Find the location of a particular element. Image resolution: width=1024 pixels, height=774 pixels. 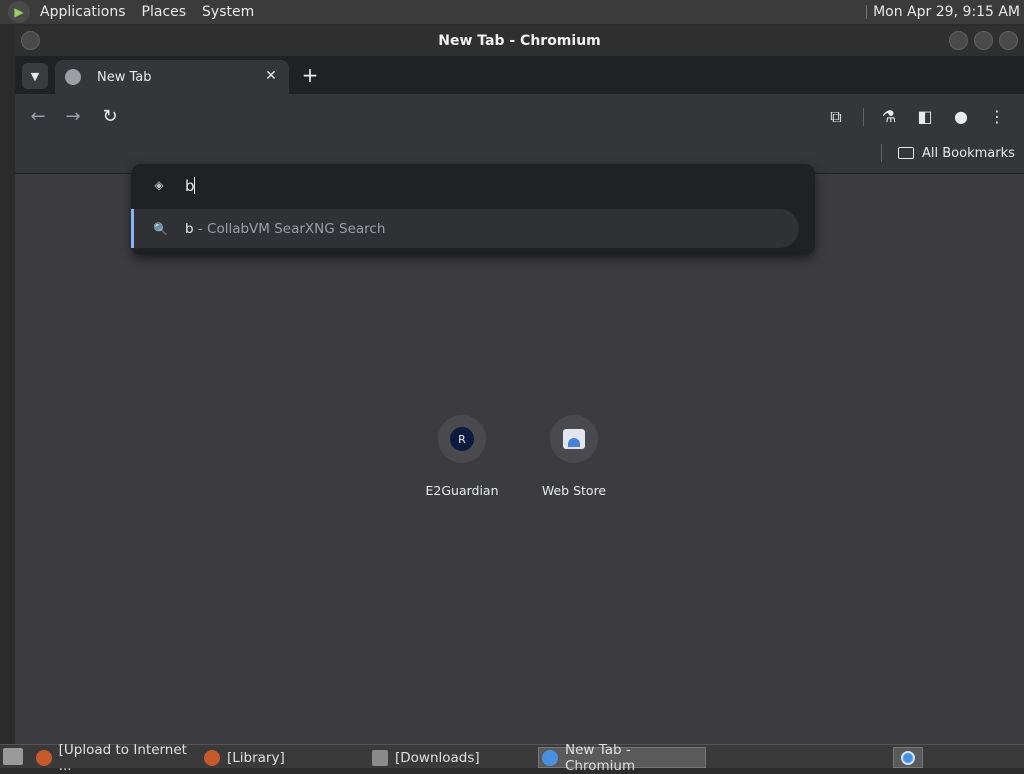

window-title: New Tab - Chromium is located at coordinates (519, 41).